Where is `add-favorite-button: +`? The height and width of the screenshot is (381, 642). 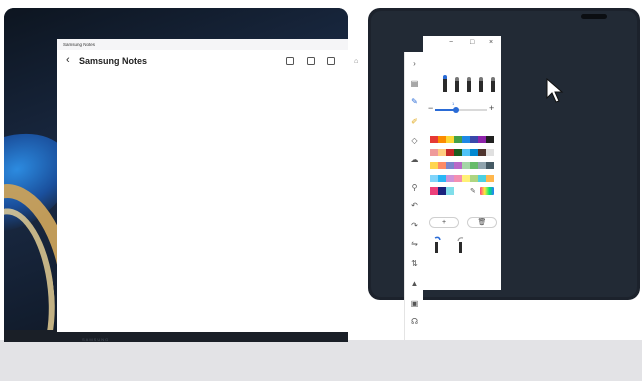
add-favorite-button: + is located at coordinates (444, 222).